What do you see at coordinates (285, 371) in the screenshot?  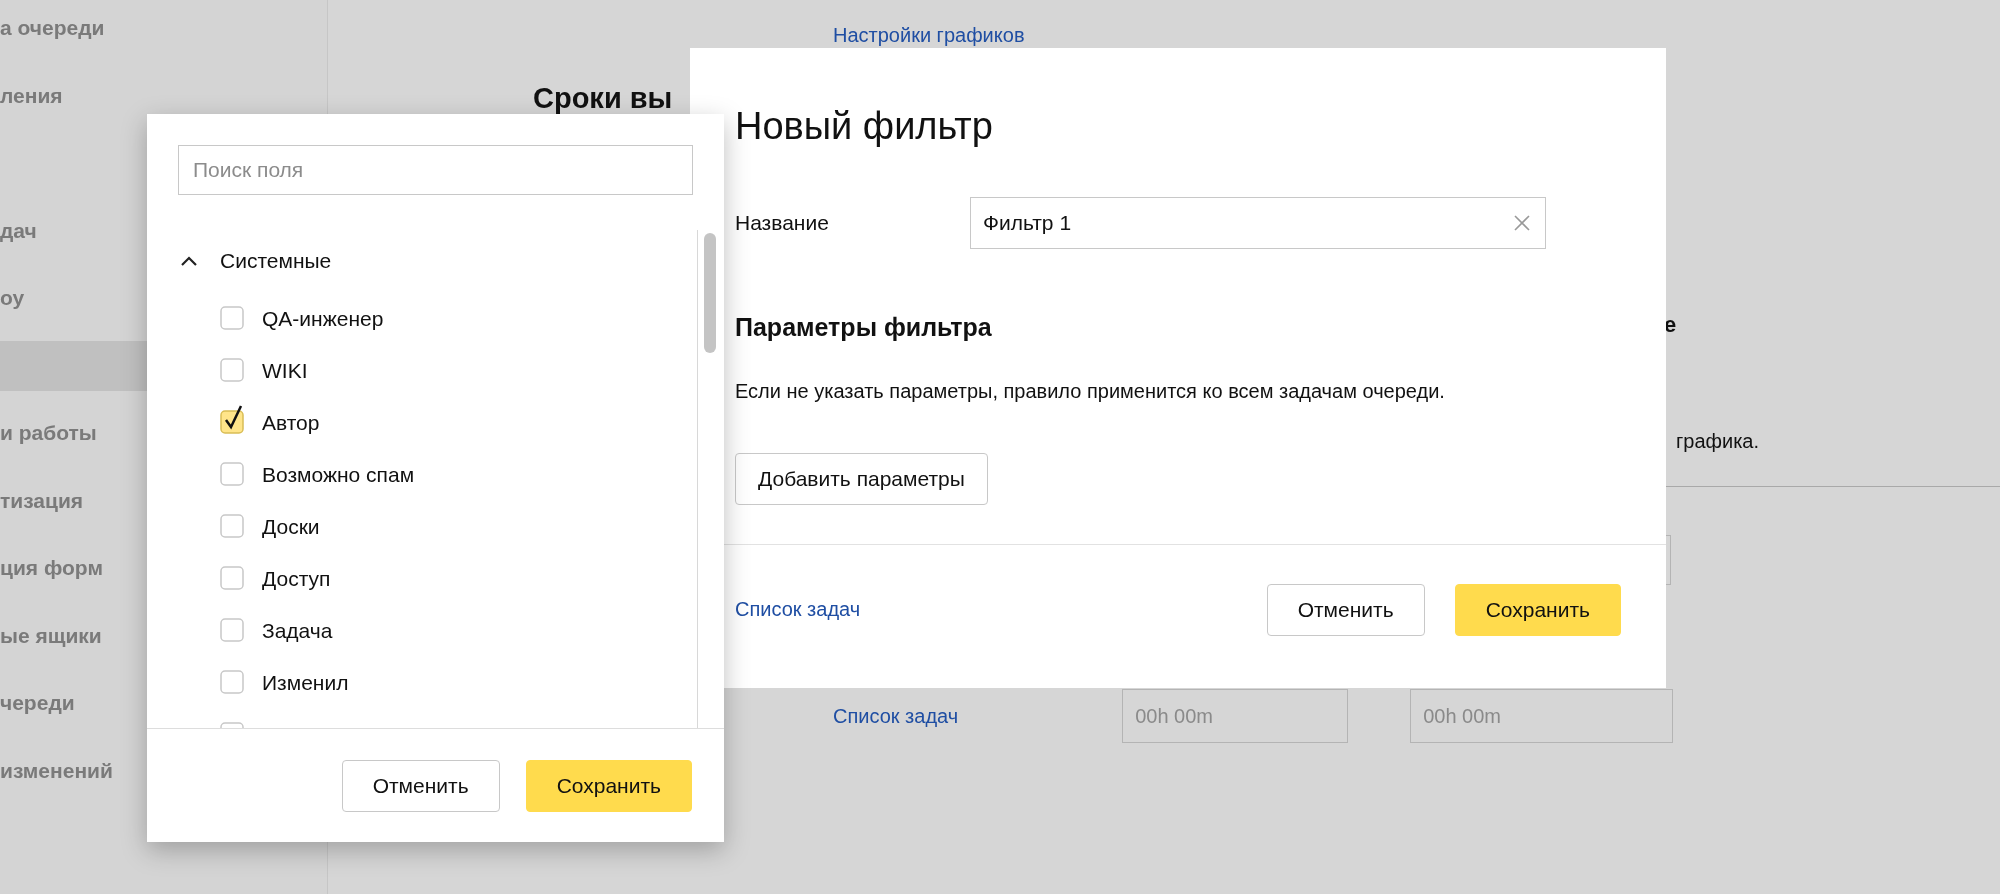 I see `field-label: WIKI` at bounding box center [285, 371].